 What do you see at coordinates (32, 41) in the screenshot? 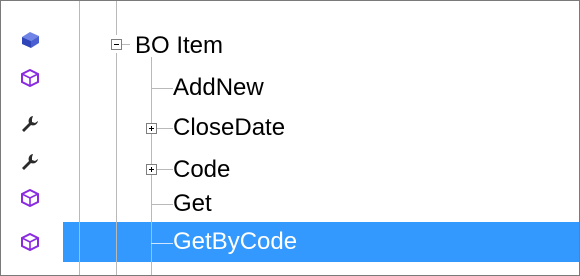
I see `business-object-icon` at bounding box center [32, 41].